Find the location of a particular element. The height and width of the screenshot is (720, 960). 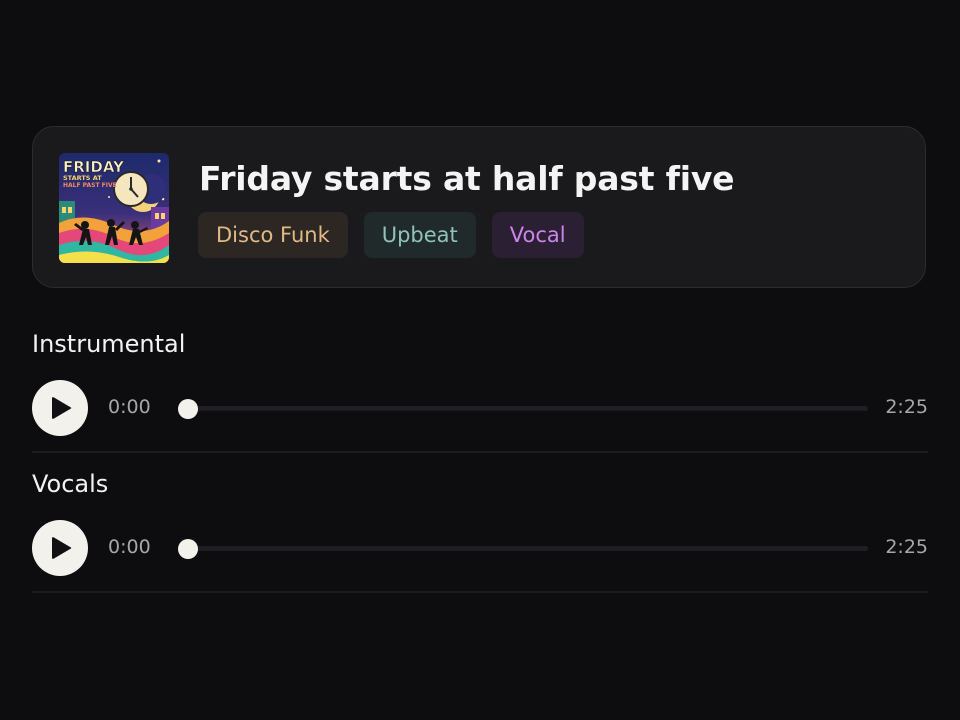

tag-type: Vocal is located at coordinates (537, 235).